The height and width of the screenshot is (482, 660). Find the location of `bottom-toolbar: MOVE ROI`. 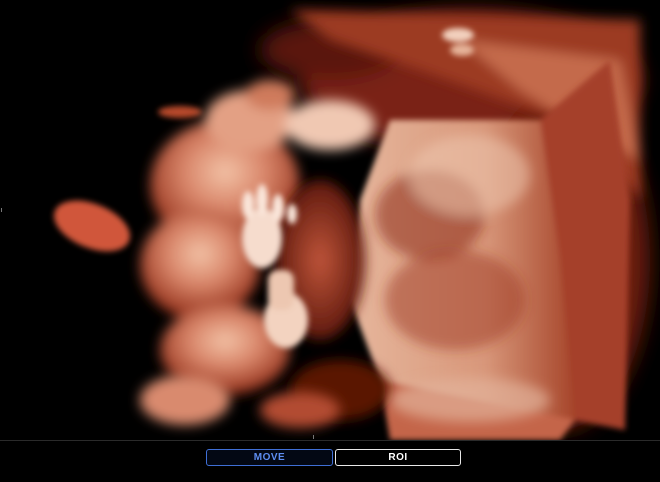

bottom-toolbar: MOVE ROI is located at coordinates (330, 461).